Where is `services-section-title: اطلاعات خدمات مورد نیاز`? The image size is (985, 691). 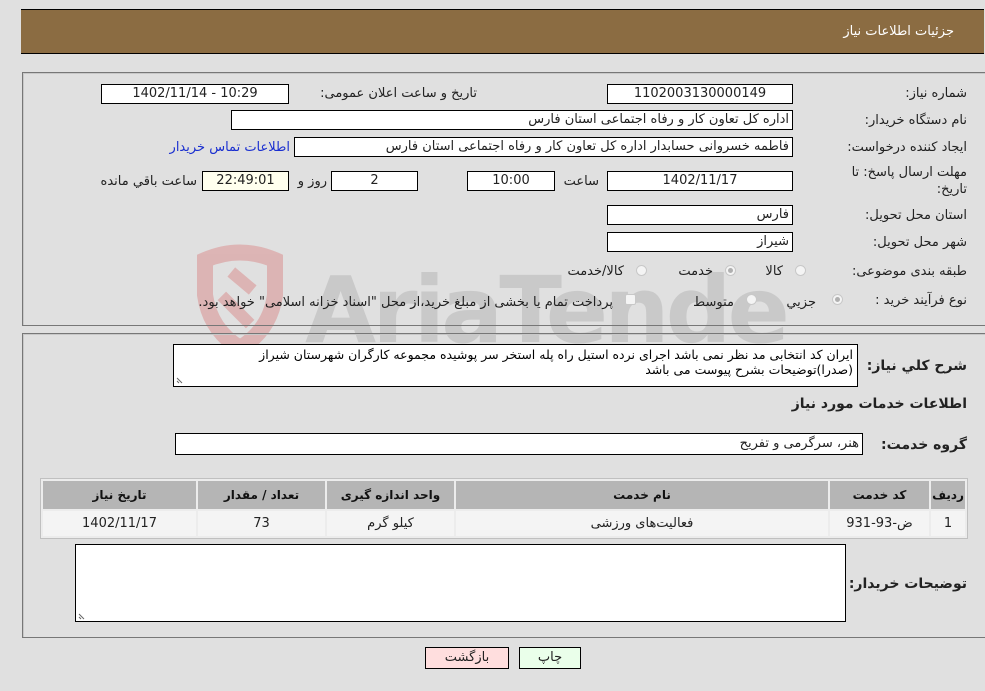 services-section-title: اطلاعات خدمات مورد نیاز is located at coordinates (879, 404).